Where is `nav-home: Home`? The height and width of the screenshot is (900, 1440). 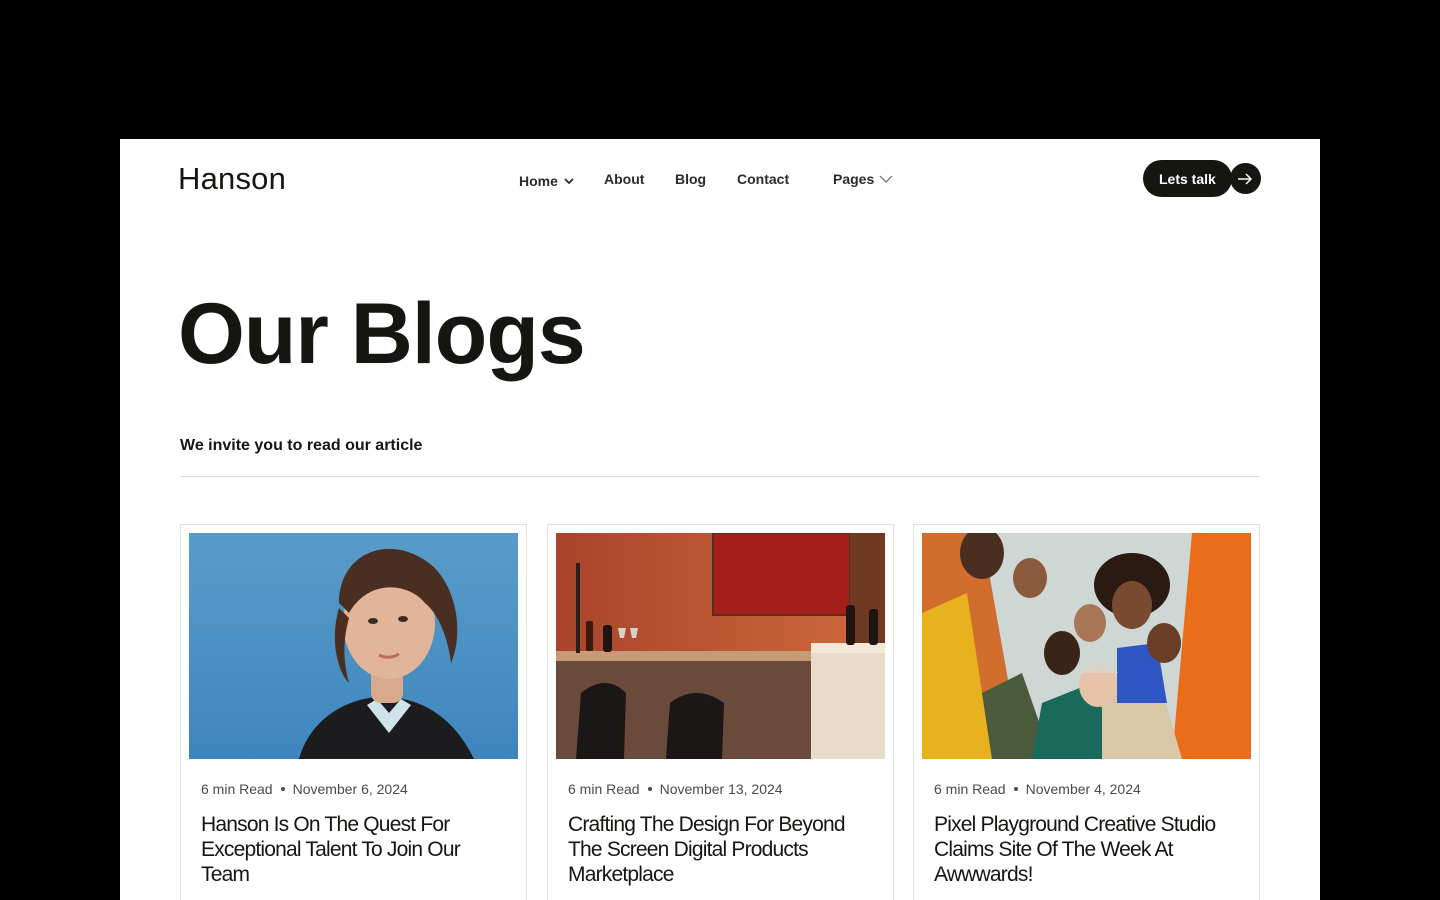
nav-home: Home is located at coordinates (547, 181).